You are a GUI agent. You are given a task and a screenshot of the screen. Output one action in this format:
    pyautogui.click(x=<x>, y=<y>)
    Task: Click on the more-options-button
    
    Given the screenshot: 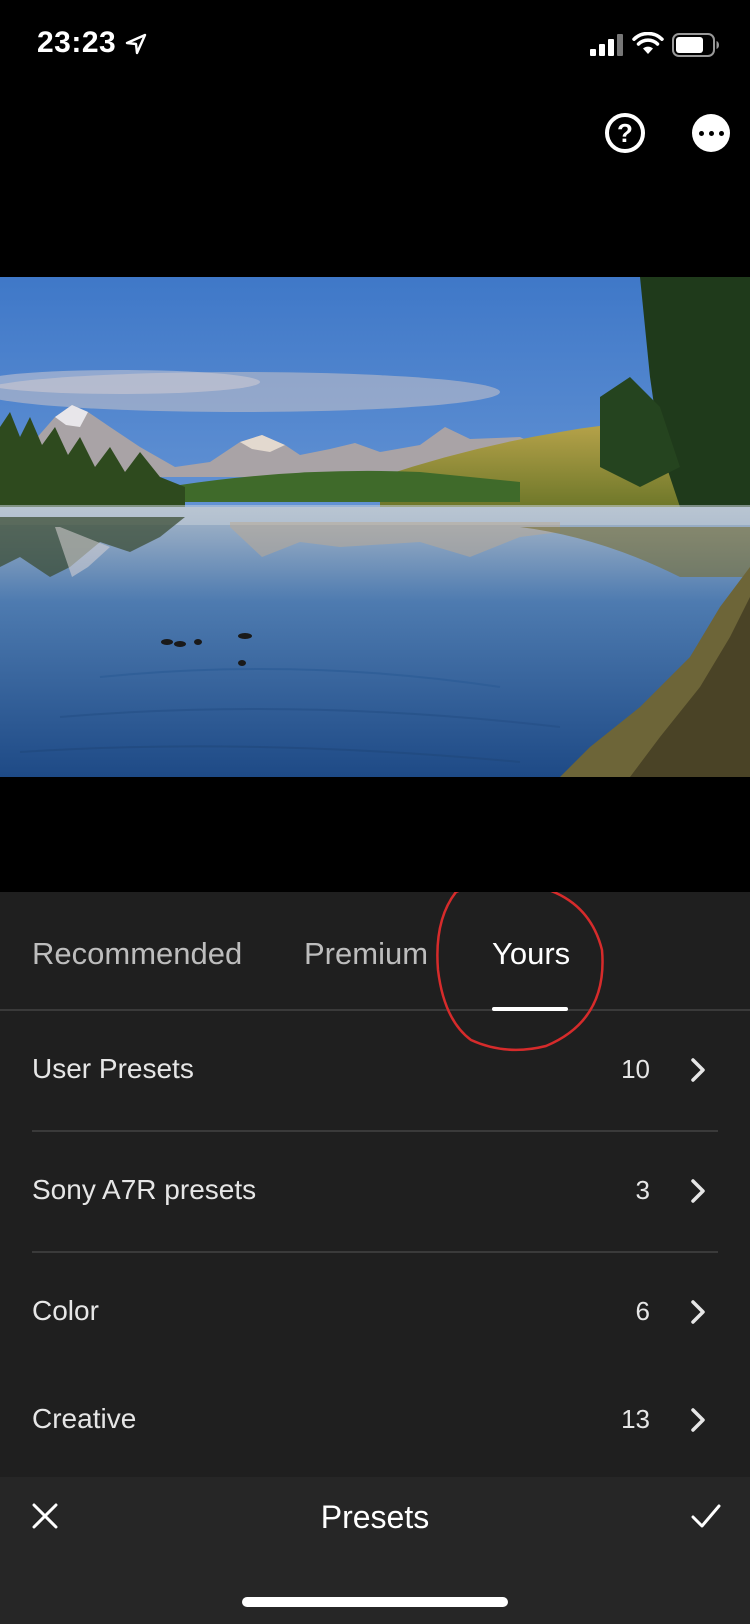 What is the action you would take?
    pyautogui.click(x=711, y=133)
    